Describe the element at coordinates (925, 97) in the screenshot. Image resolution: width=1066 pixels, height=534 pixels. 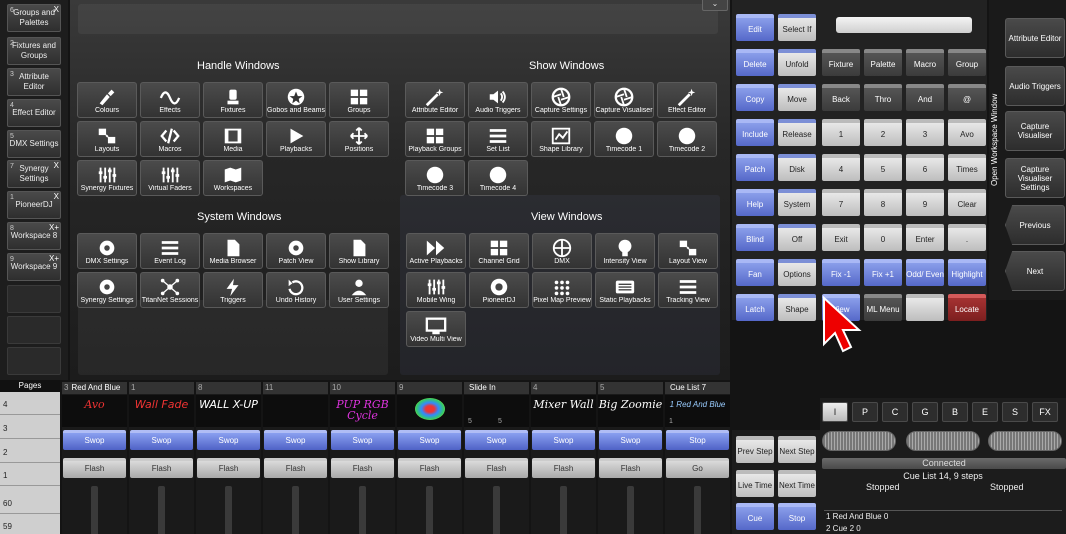
I see `key-and: And` at that location.